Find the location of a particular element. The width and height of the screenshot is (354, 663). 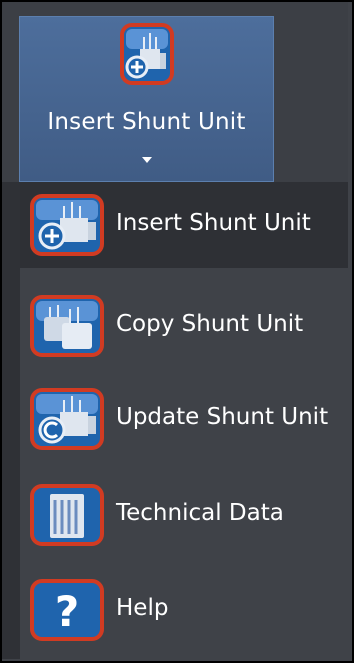

menu-item-help: ? Help is located at coordinates (184, 610).